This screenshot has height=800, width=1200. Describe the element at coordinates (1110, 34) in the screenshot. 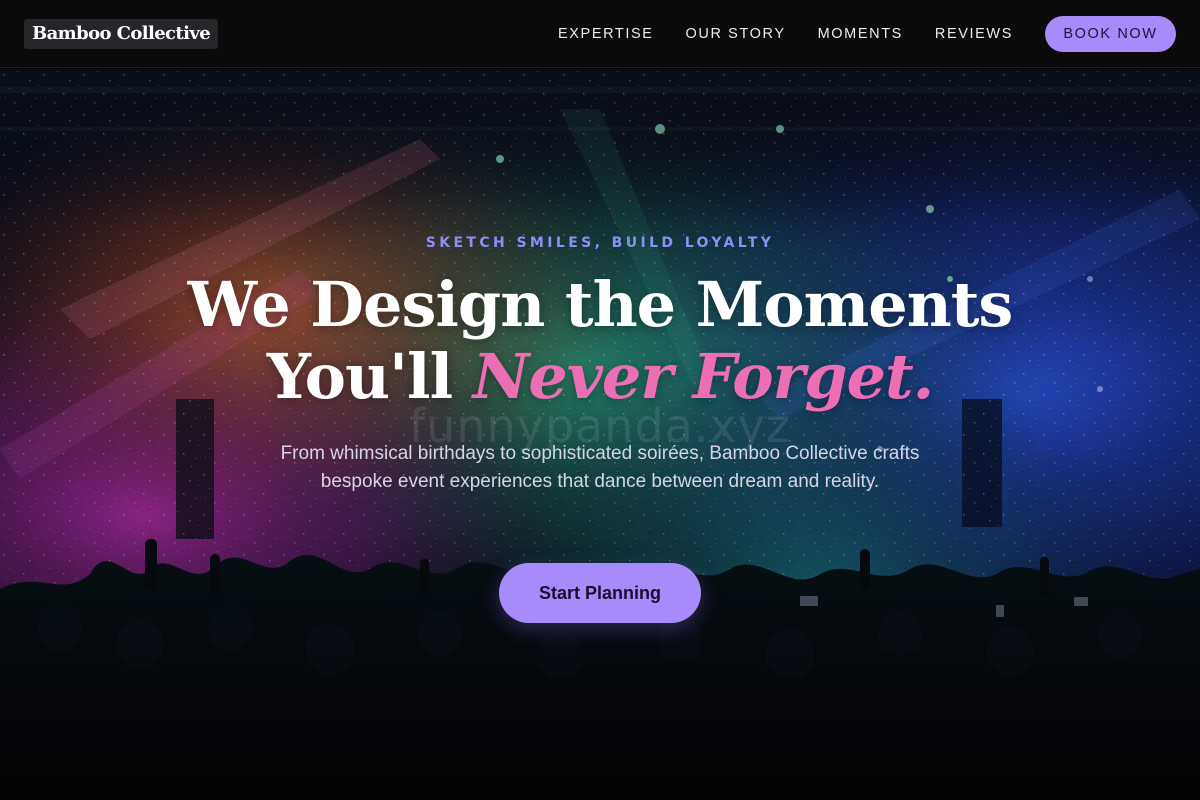

I see `book-now-button: BOOK NOW` at that location.